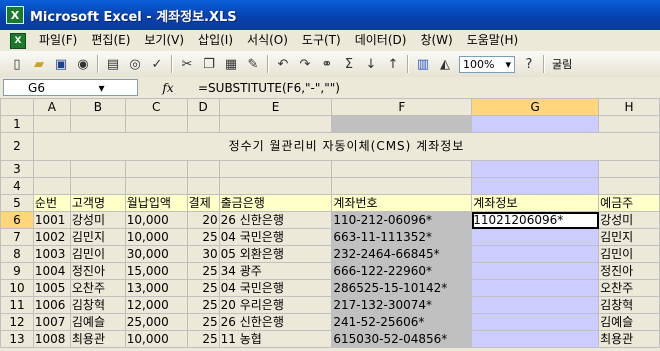  I want to click on cell-holder: 김민이, so click(629, 254).